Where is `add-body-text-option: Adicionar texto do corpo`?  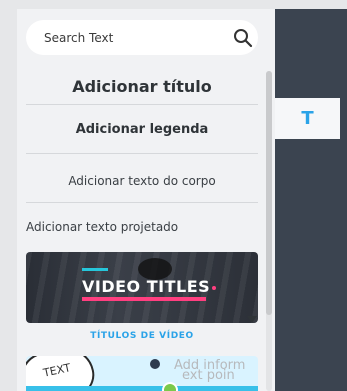
add-body-text-option: Adicionar texto do corpo is located at coordinates (142, 181).